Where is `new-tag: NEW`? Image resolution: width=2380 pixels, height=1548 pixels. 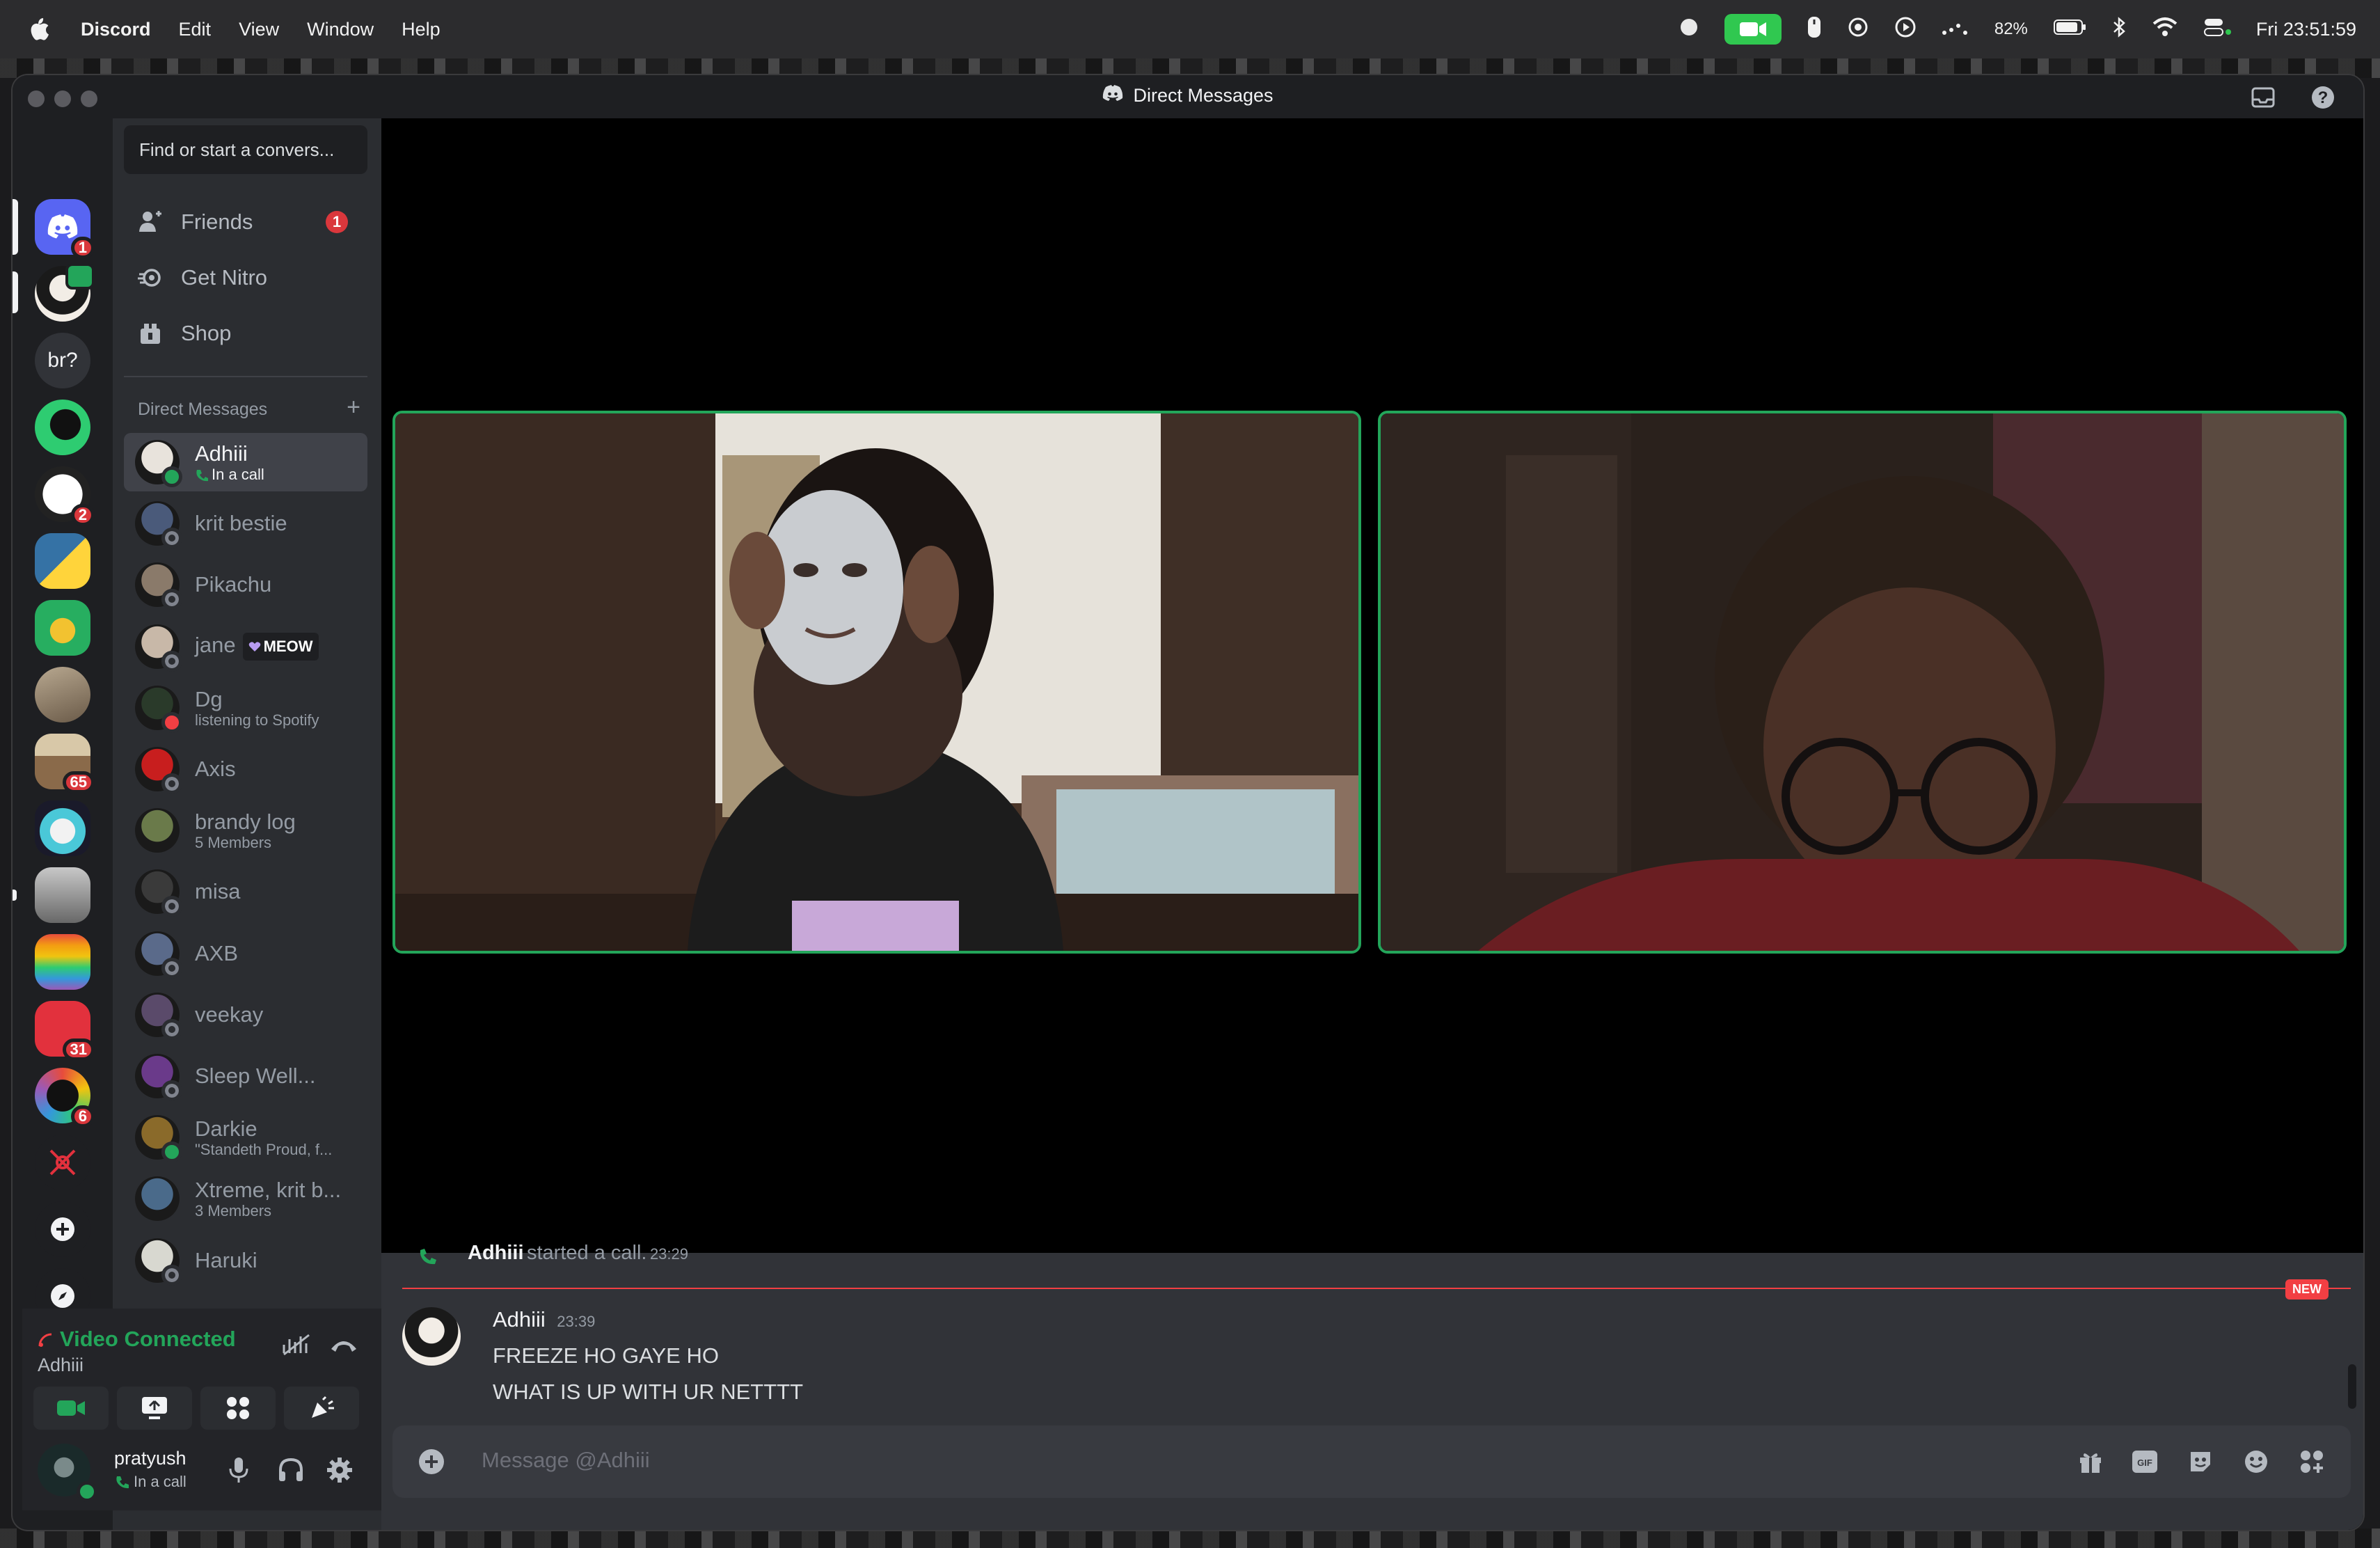
new-tag: NEW is located at coordinates (2307, 1289).